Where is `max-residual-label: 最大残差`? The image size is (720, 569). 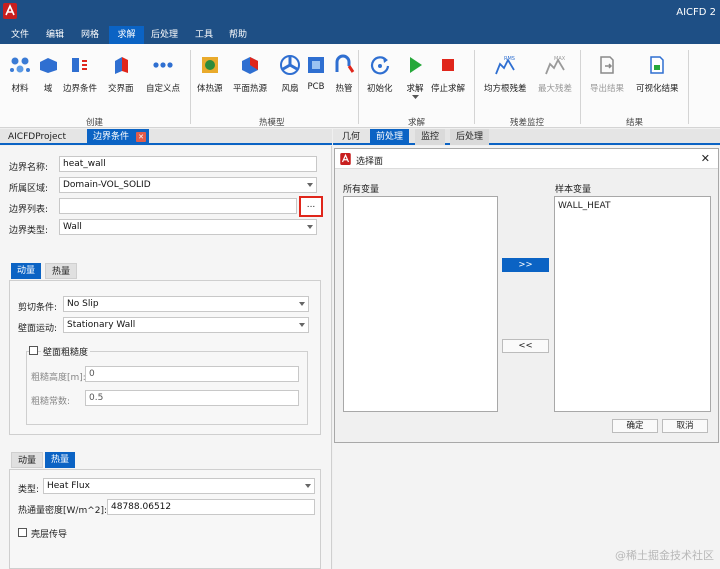
max-residual-label: 最大残差 is located at coordinates (555, 89).